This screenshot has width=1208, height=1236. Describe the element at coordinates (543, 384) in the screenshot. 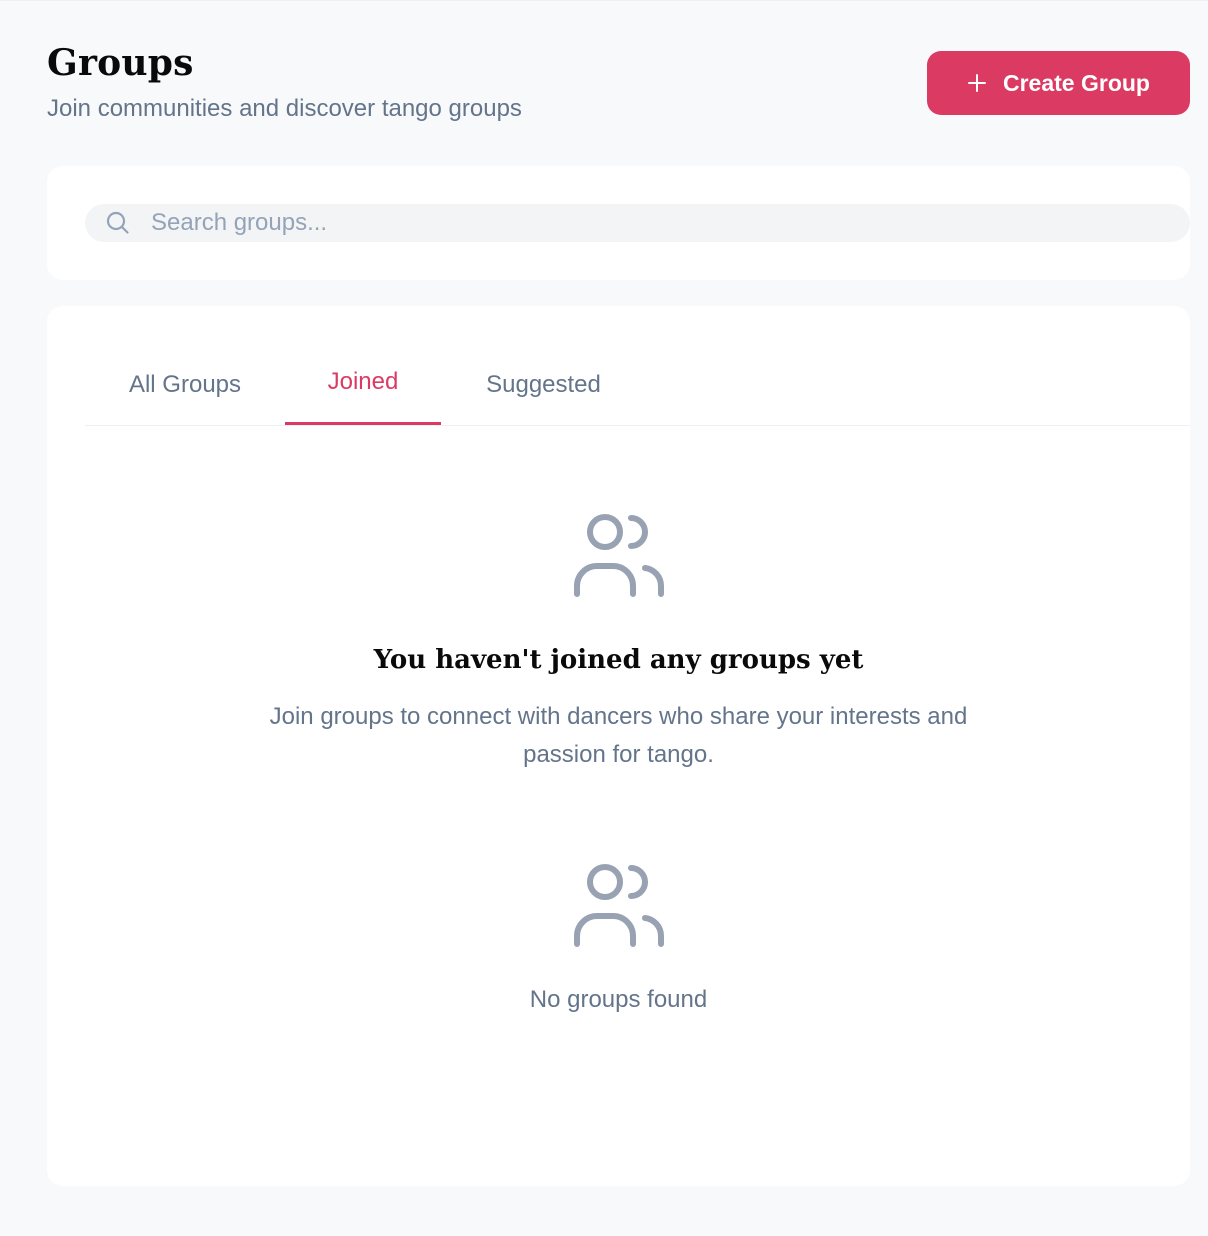

I see `tab-suggested: Suggested` at that location.